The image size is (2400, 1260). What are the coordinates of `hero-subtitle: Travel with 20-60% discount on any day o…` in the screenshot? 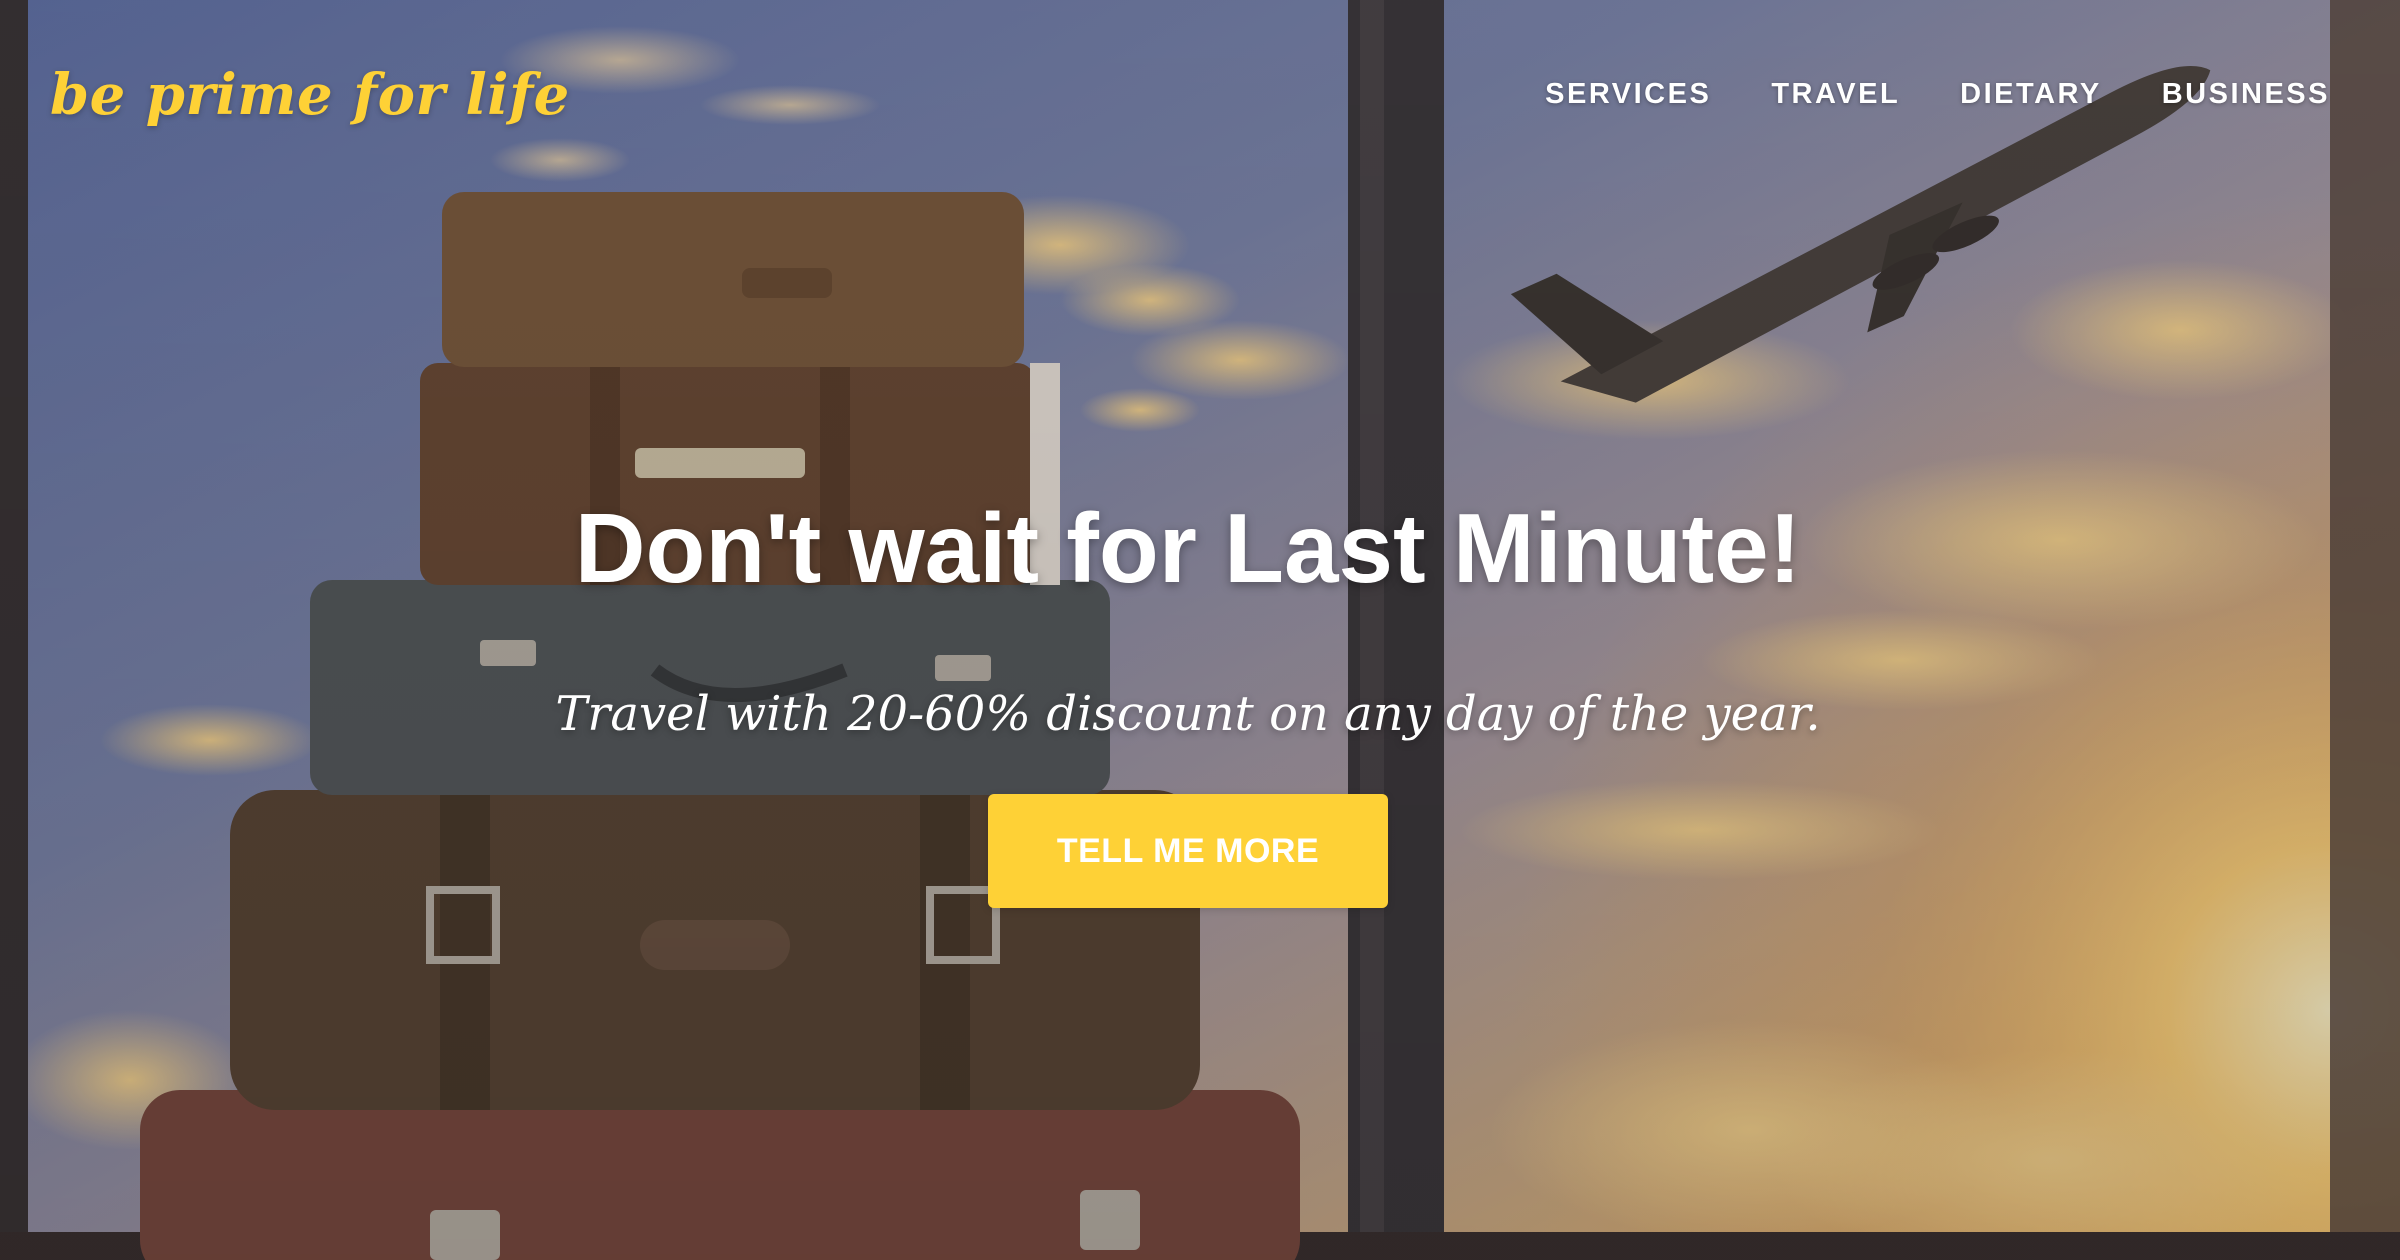 It's located at (1188, 714).